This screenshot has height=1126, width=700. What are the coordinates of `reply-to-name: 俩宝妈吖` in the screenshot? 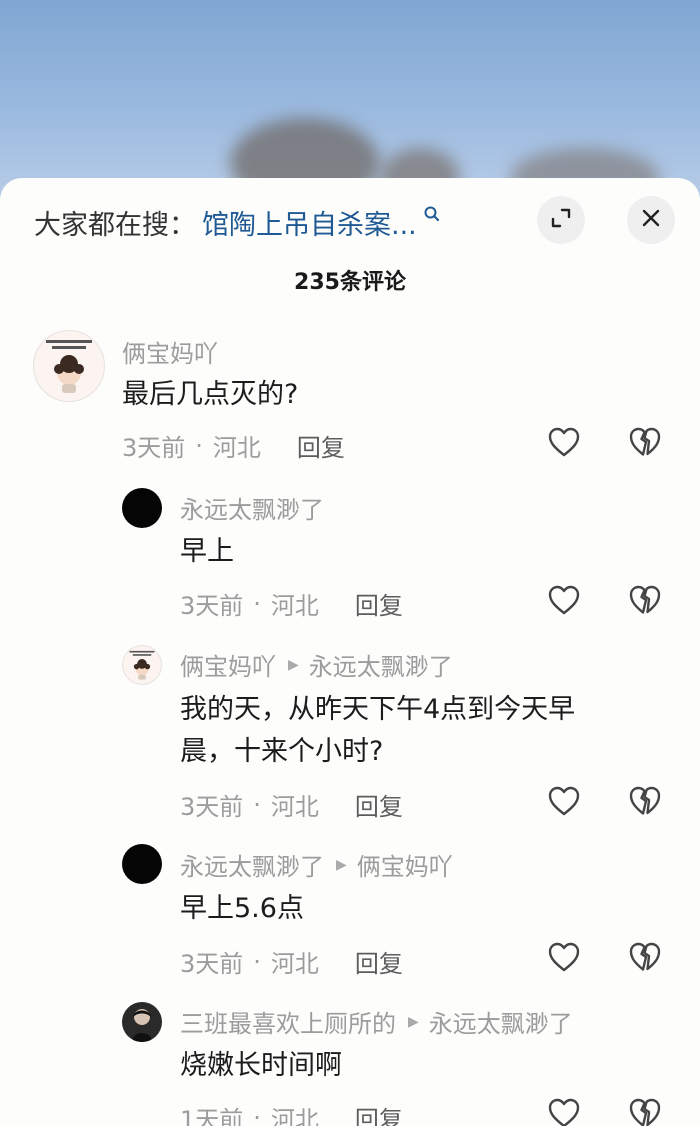 It's located at (405, 864).